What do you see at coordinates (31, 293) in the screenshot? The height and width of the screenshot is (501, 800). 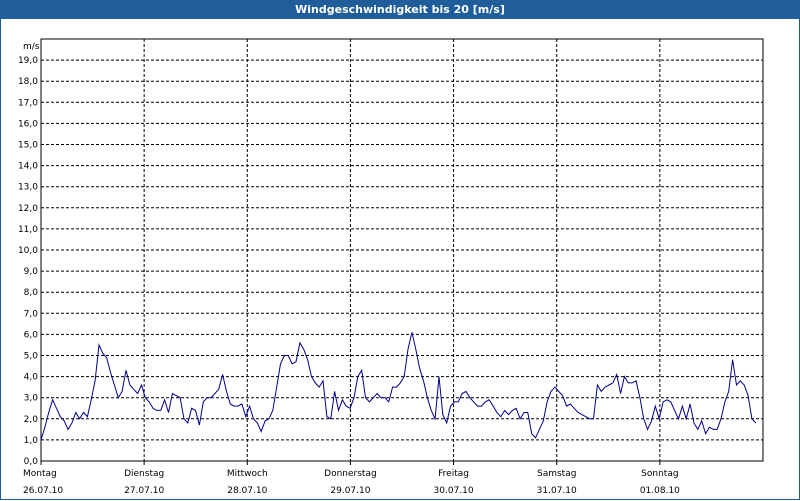 I see `y-tick-label: 8,0` at bounding box center [31, 293].